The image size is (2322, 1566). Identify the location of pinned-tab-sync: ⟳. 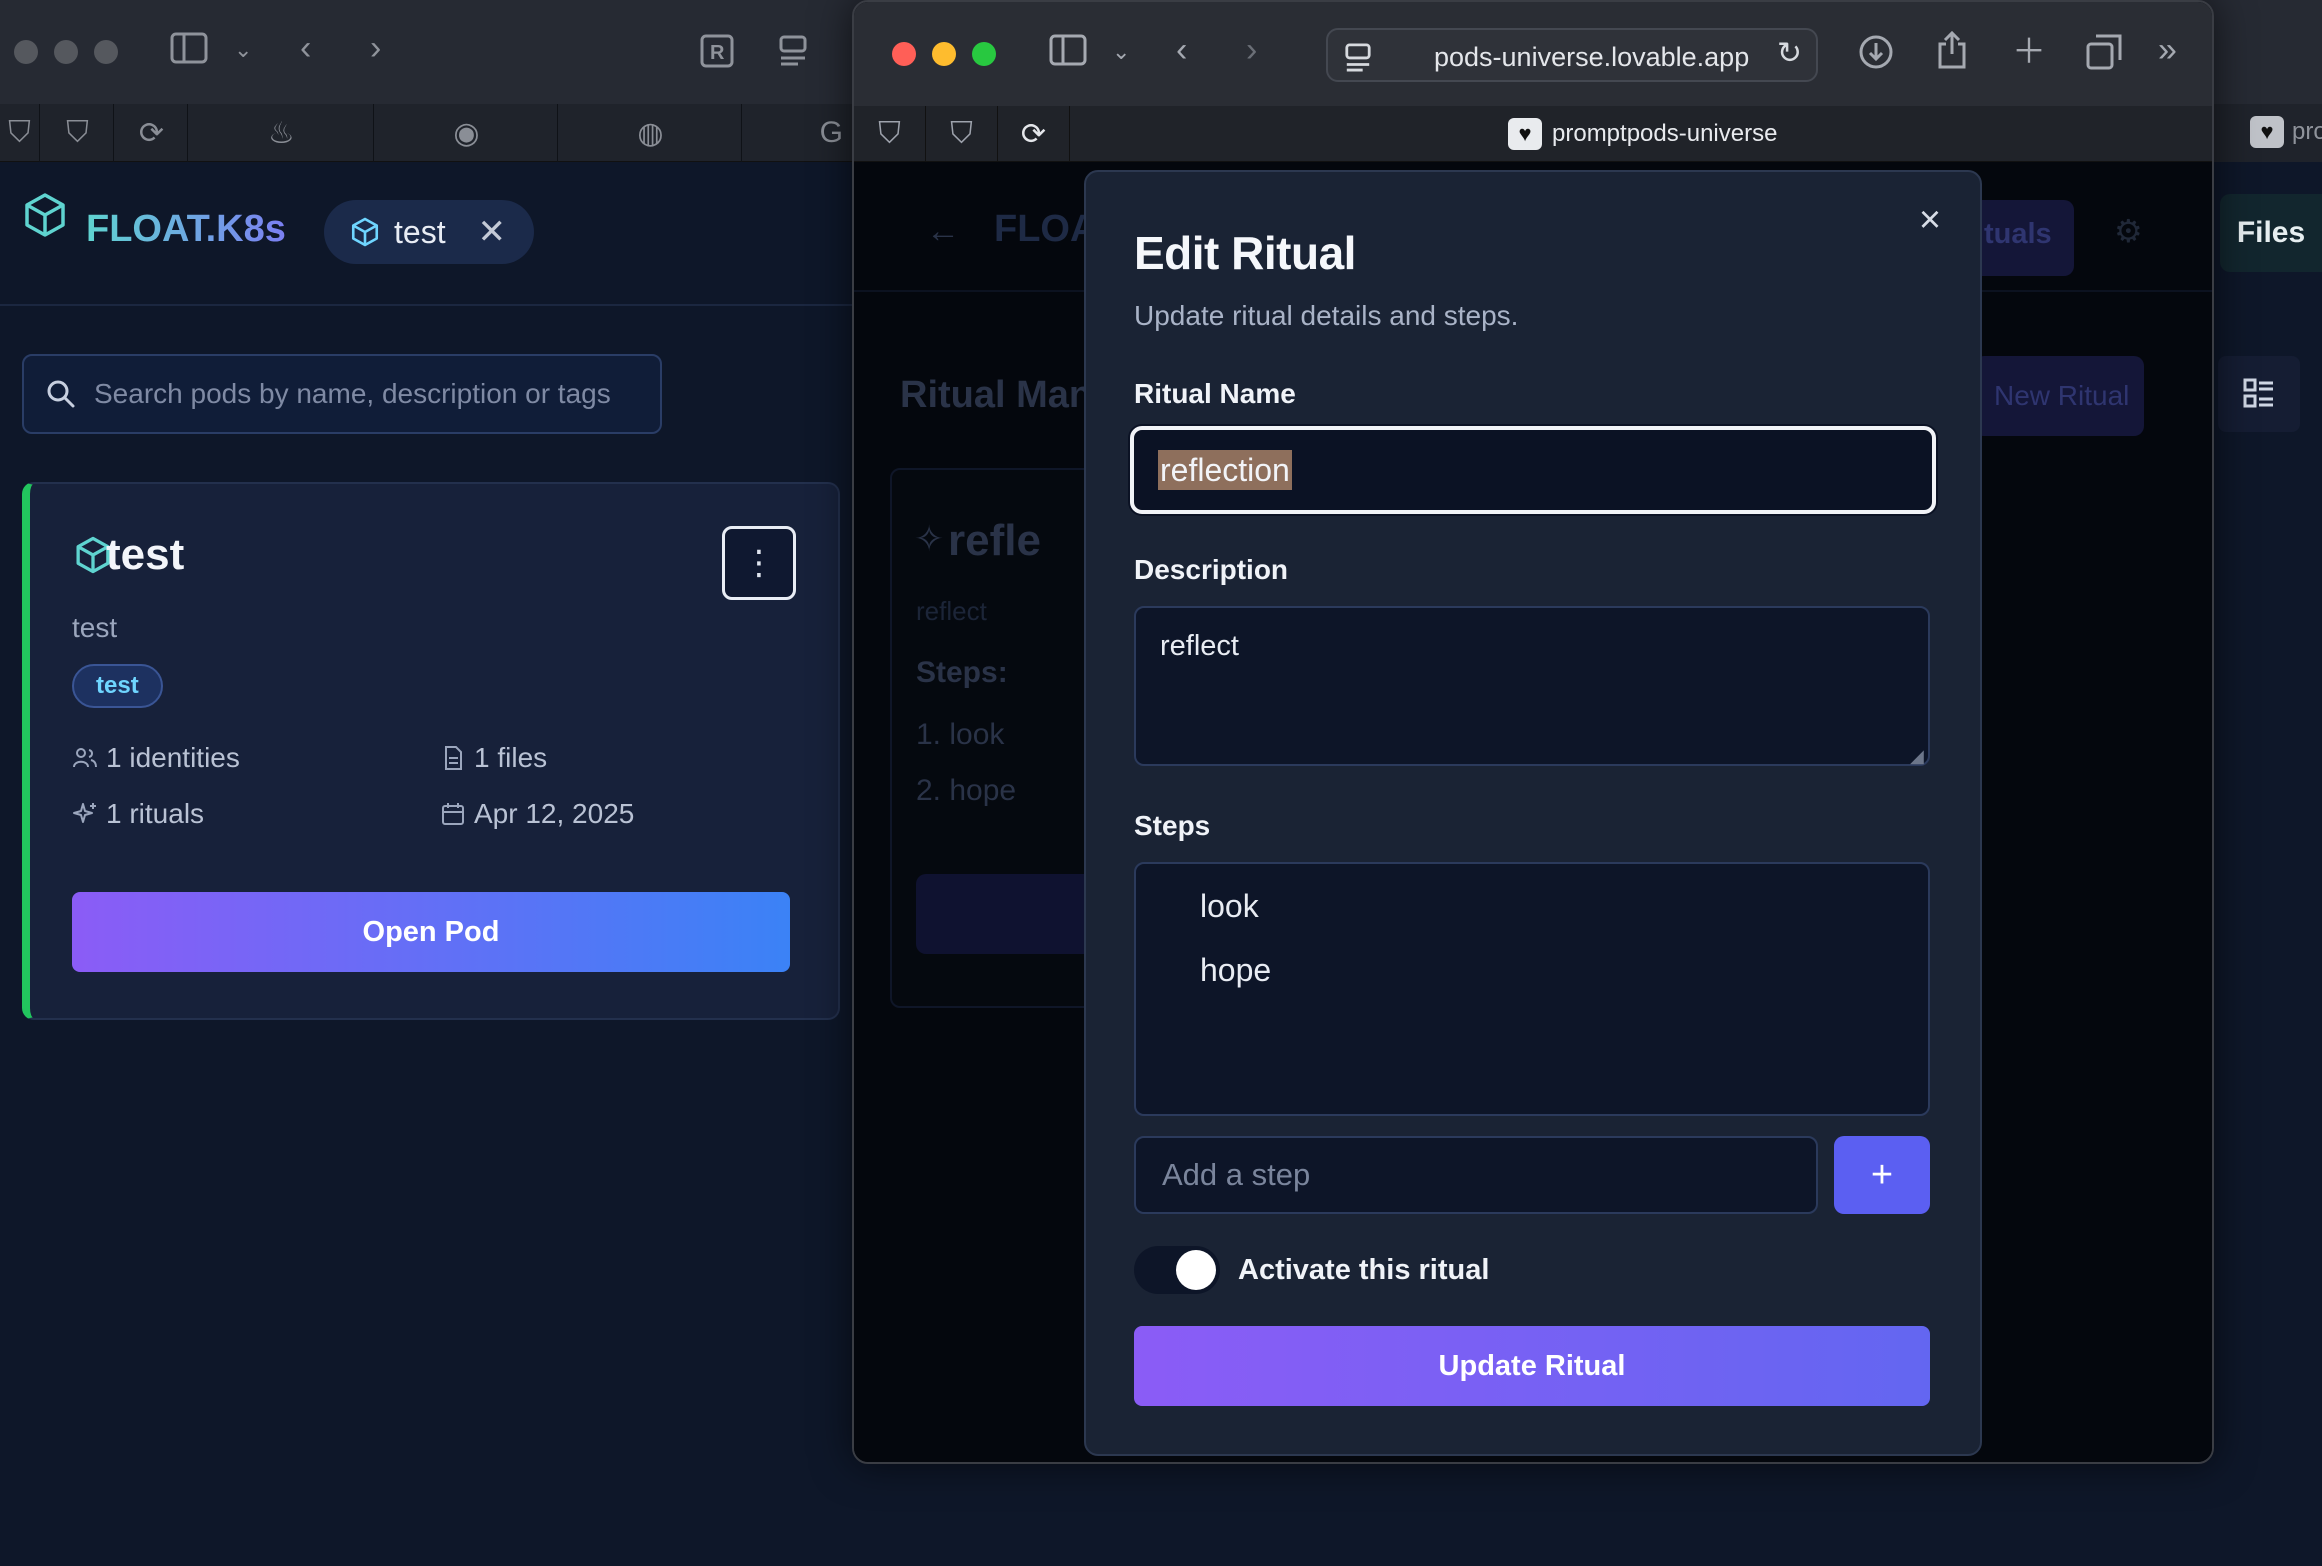
(1034, 134).